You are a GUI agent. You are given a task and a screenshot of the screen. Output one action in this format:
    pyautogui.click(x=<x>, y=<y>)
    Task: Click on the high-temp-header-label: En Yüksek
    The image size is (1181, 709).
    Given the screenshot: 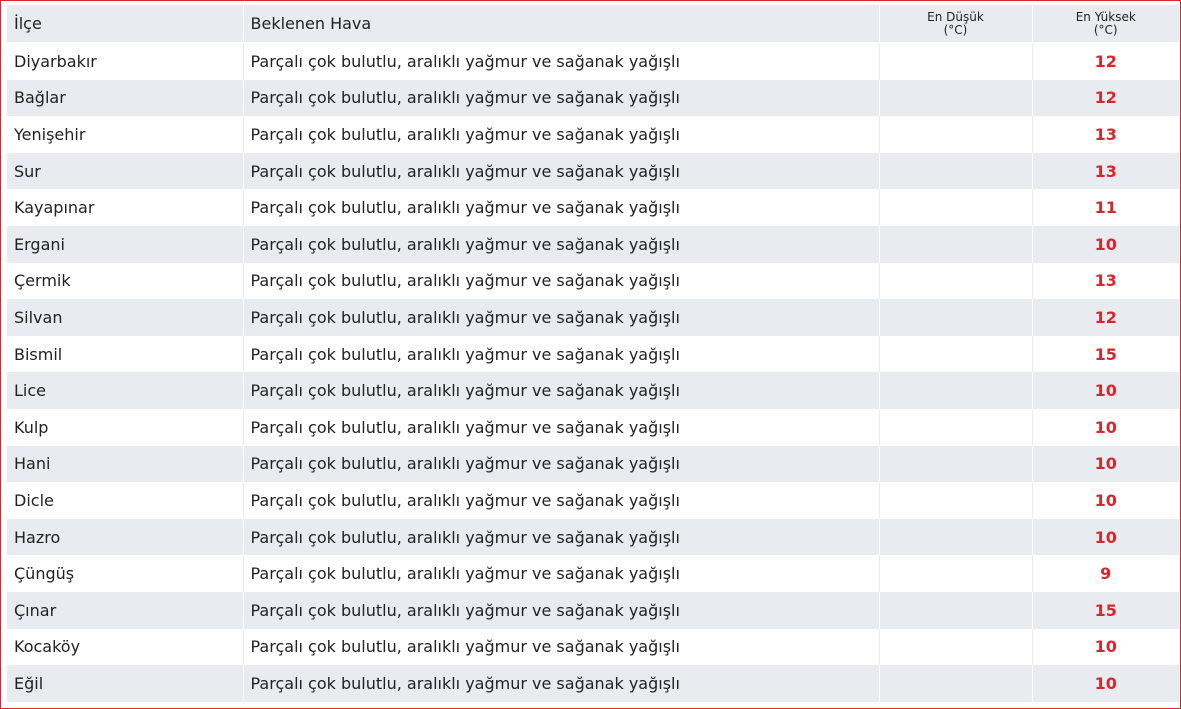 What is the action you would take?
    pyautogui.click(x=1105, y=16)
    